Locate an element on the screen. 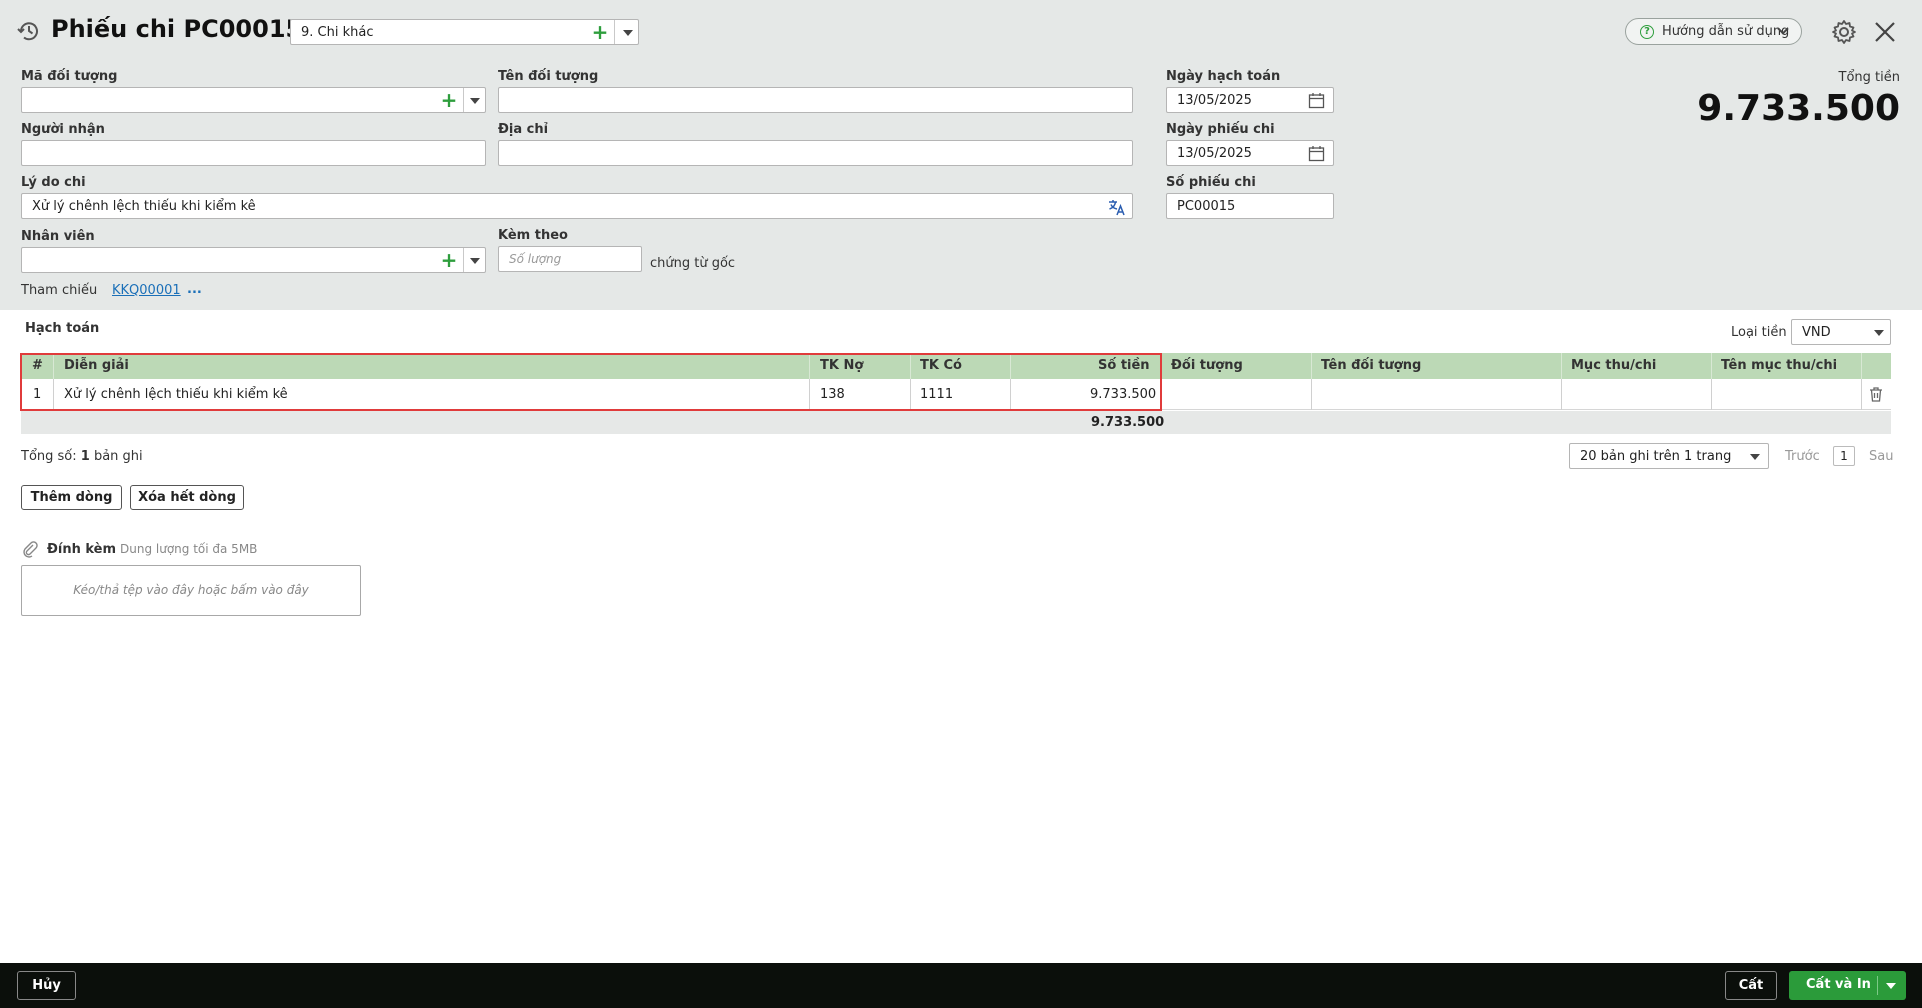 This screenshot has width=1922, height=1008. attachment-dropzone: Kéo/thả tệp vào đây hoặc bấm vào đây is located at coordinates (191, 590).